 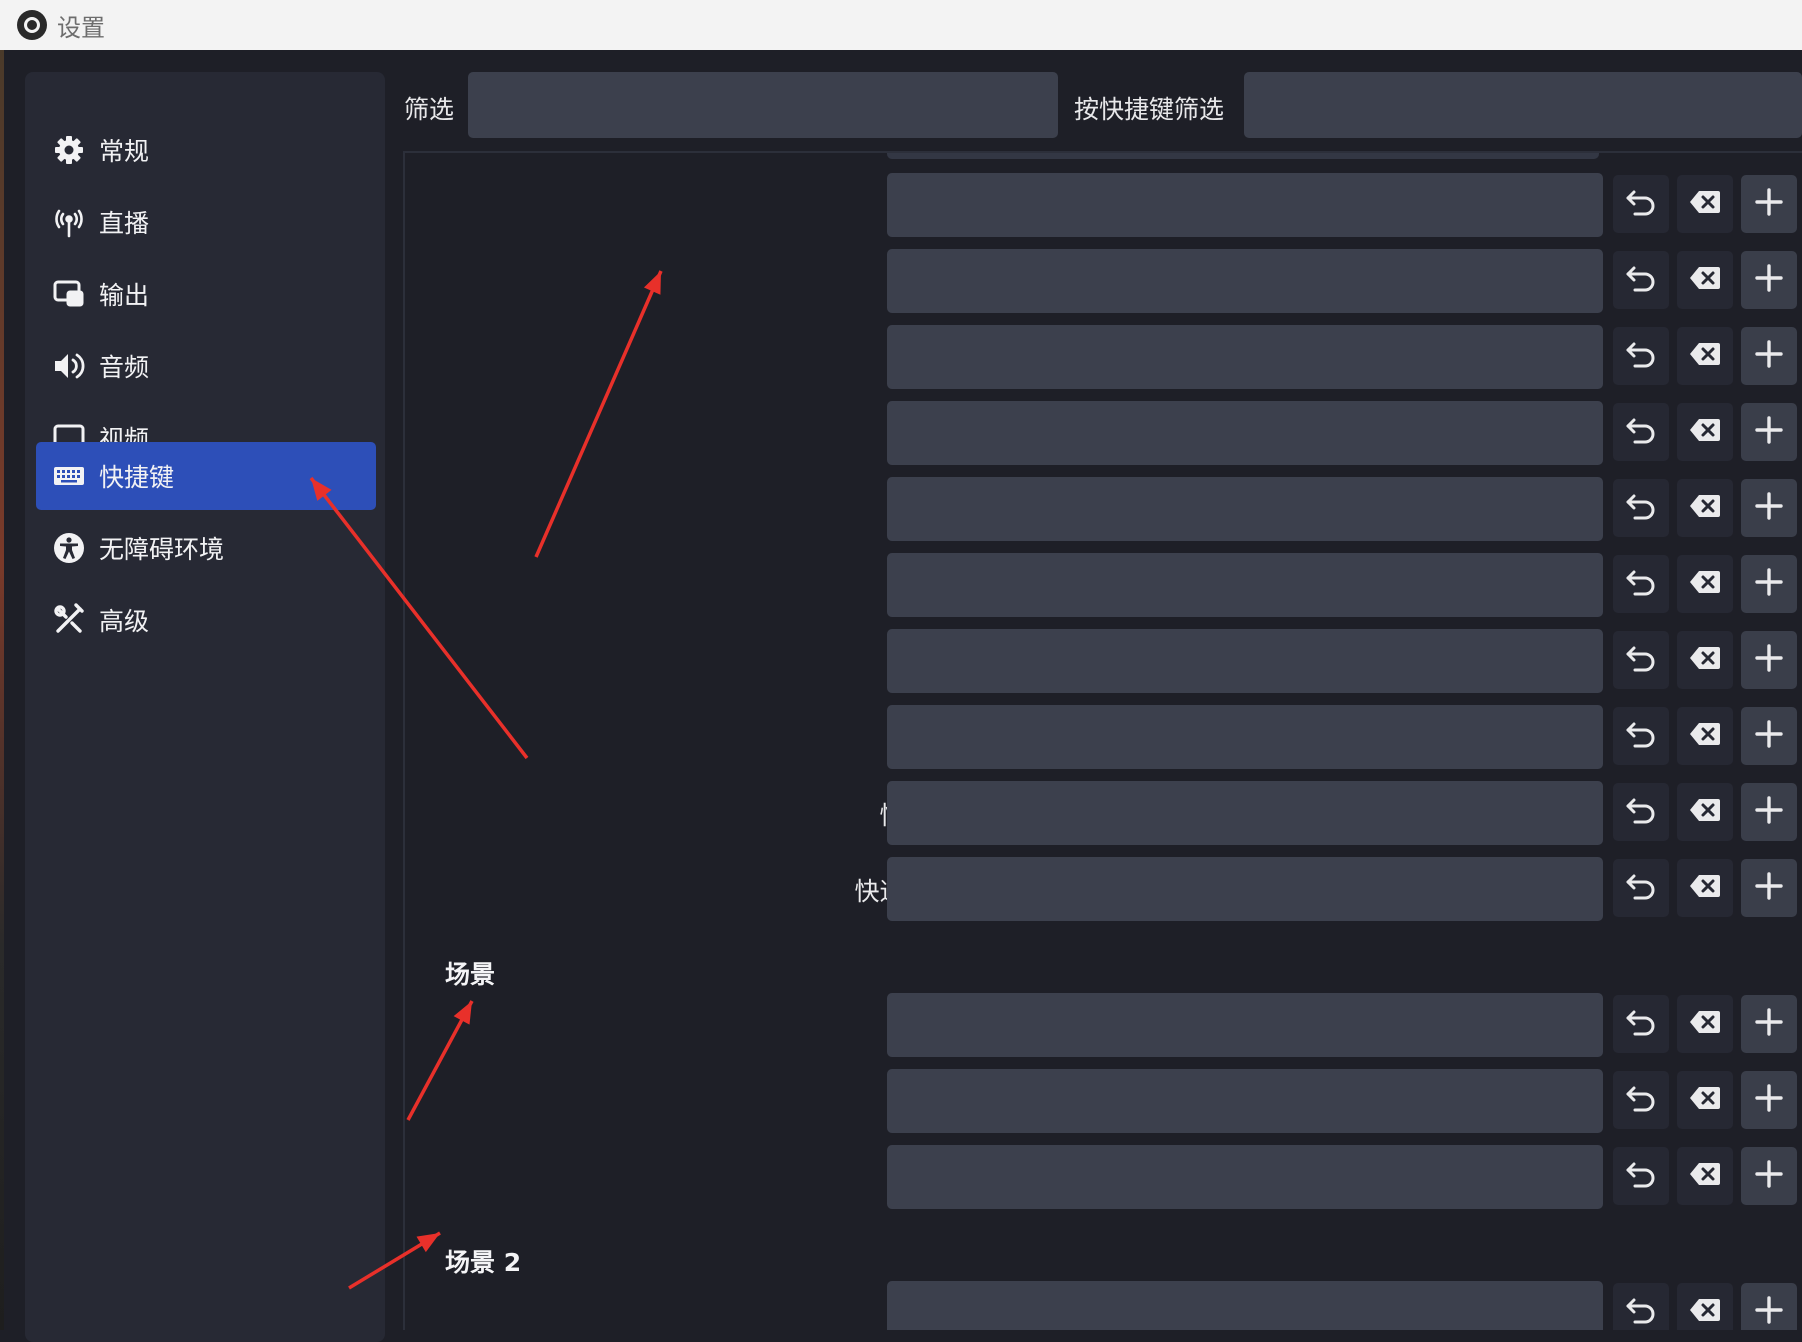 What do you see at coordinates (206, 476) in the screenshot?
I see `sidebar-item-hotkeys: 快捷键` at bounding box center [206, 476].